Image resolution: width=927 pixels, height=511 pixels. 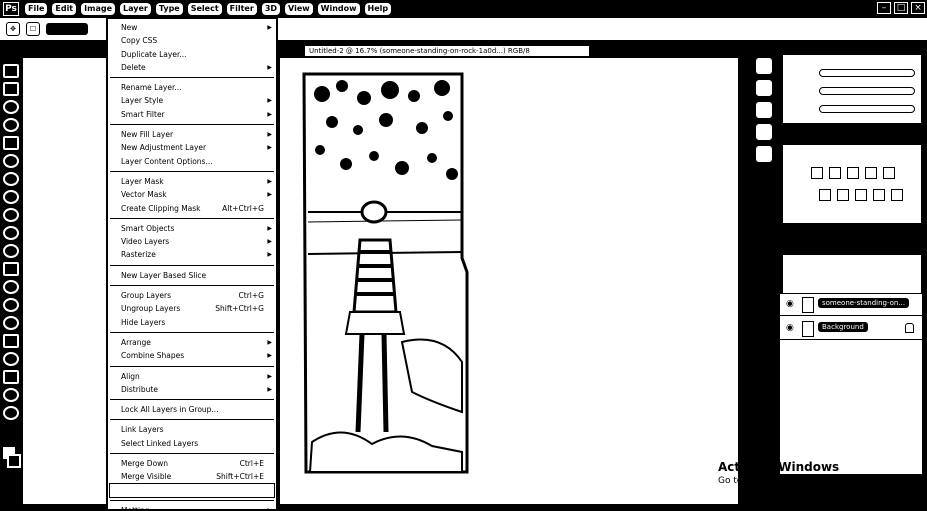 I want to click on brush-tool-icon, so click(x=11, y=197).